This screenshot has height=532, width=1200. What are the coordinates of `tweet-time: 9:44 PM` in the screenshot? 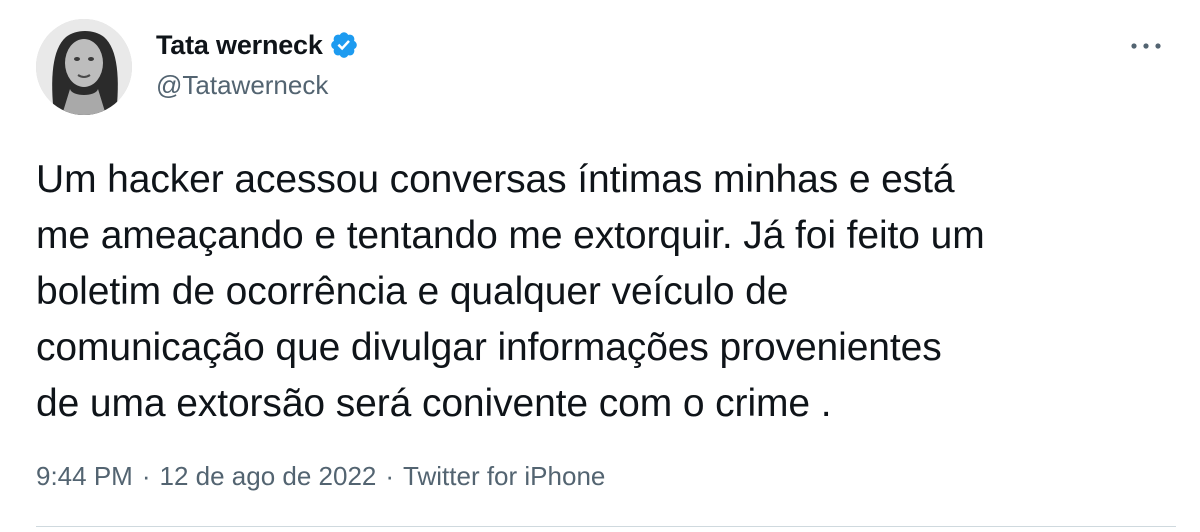 It's located at (84, 476).